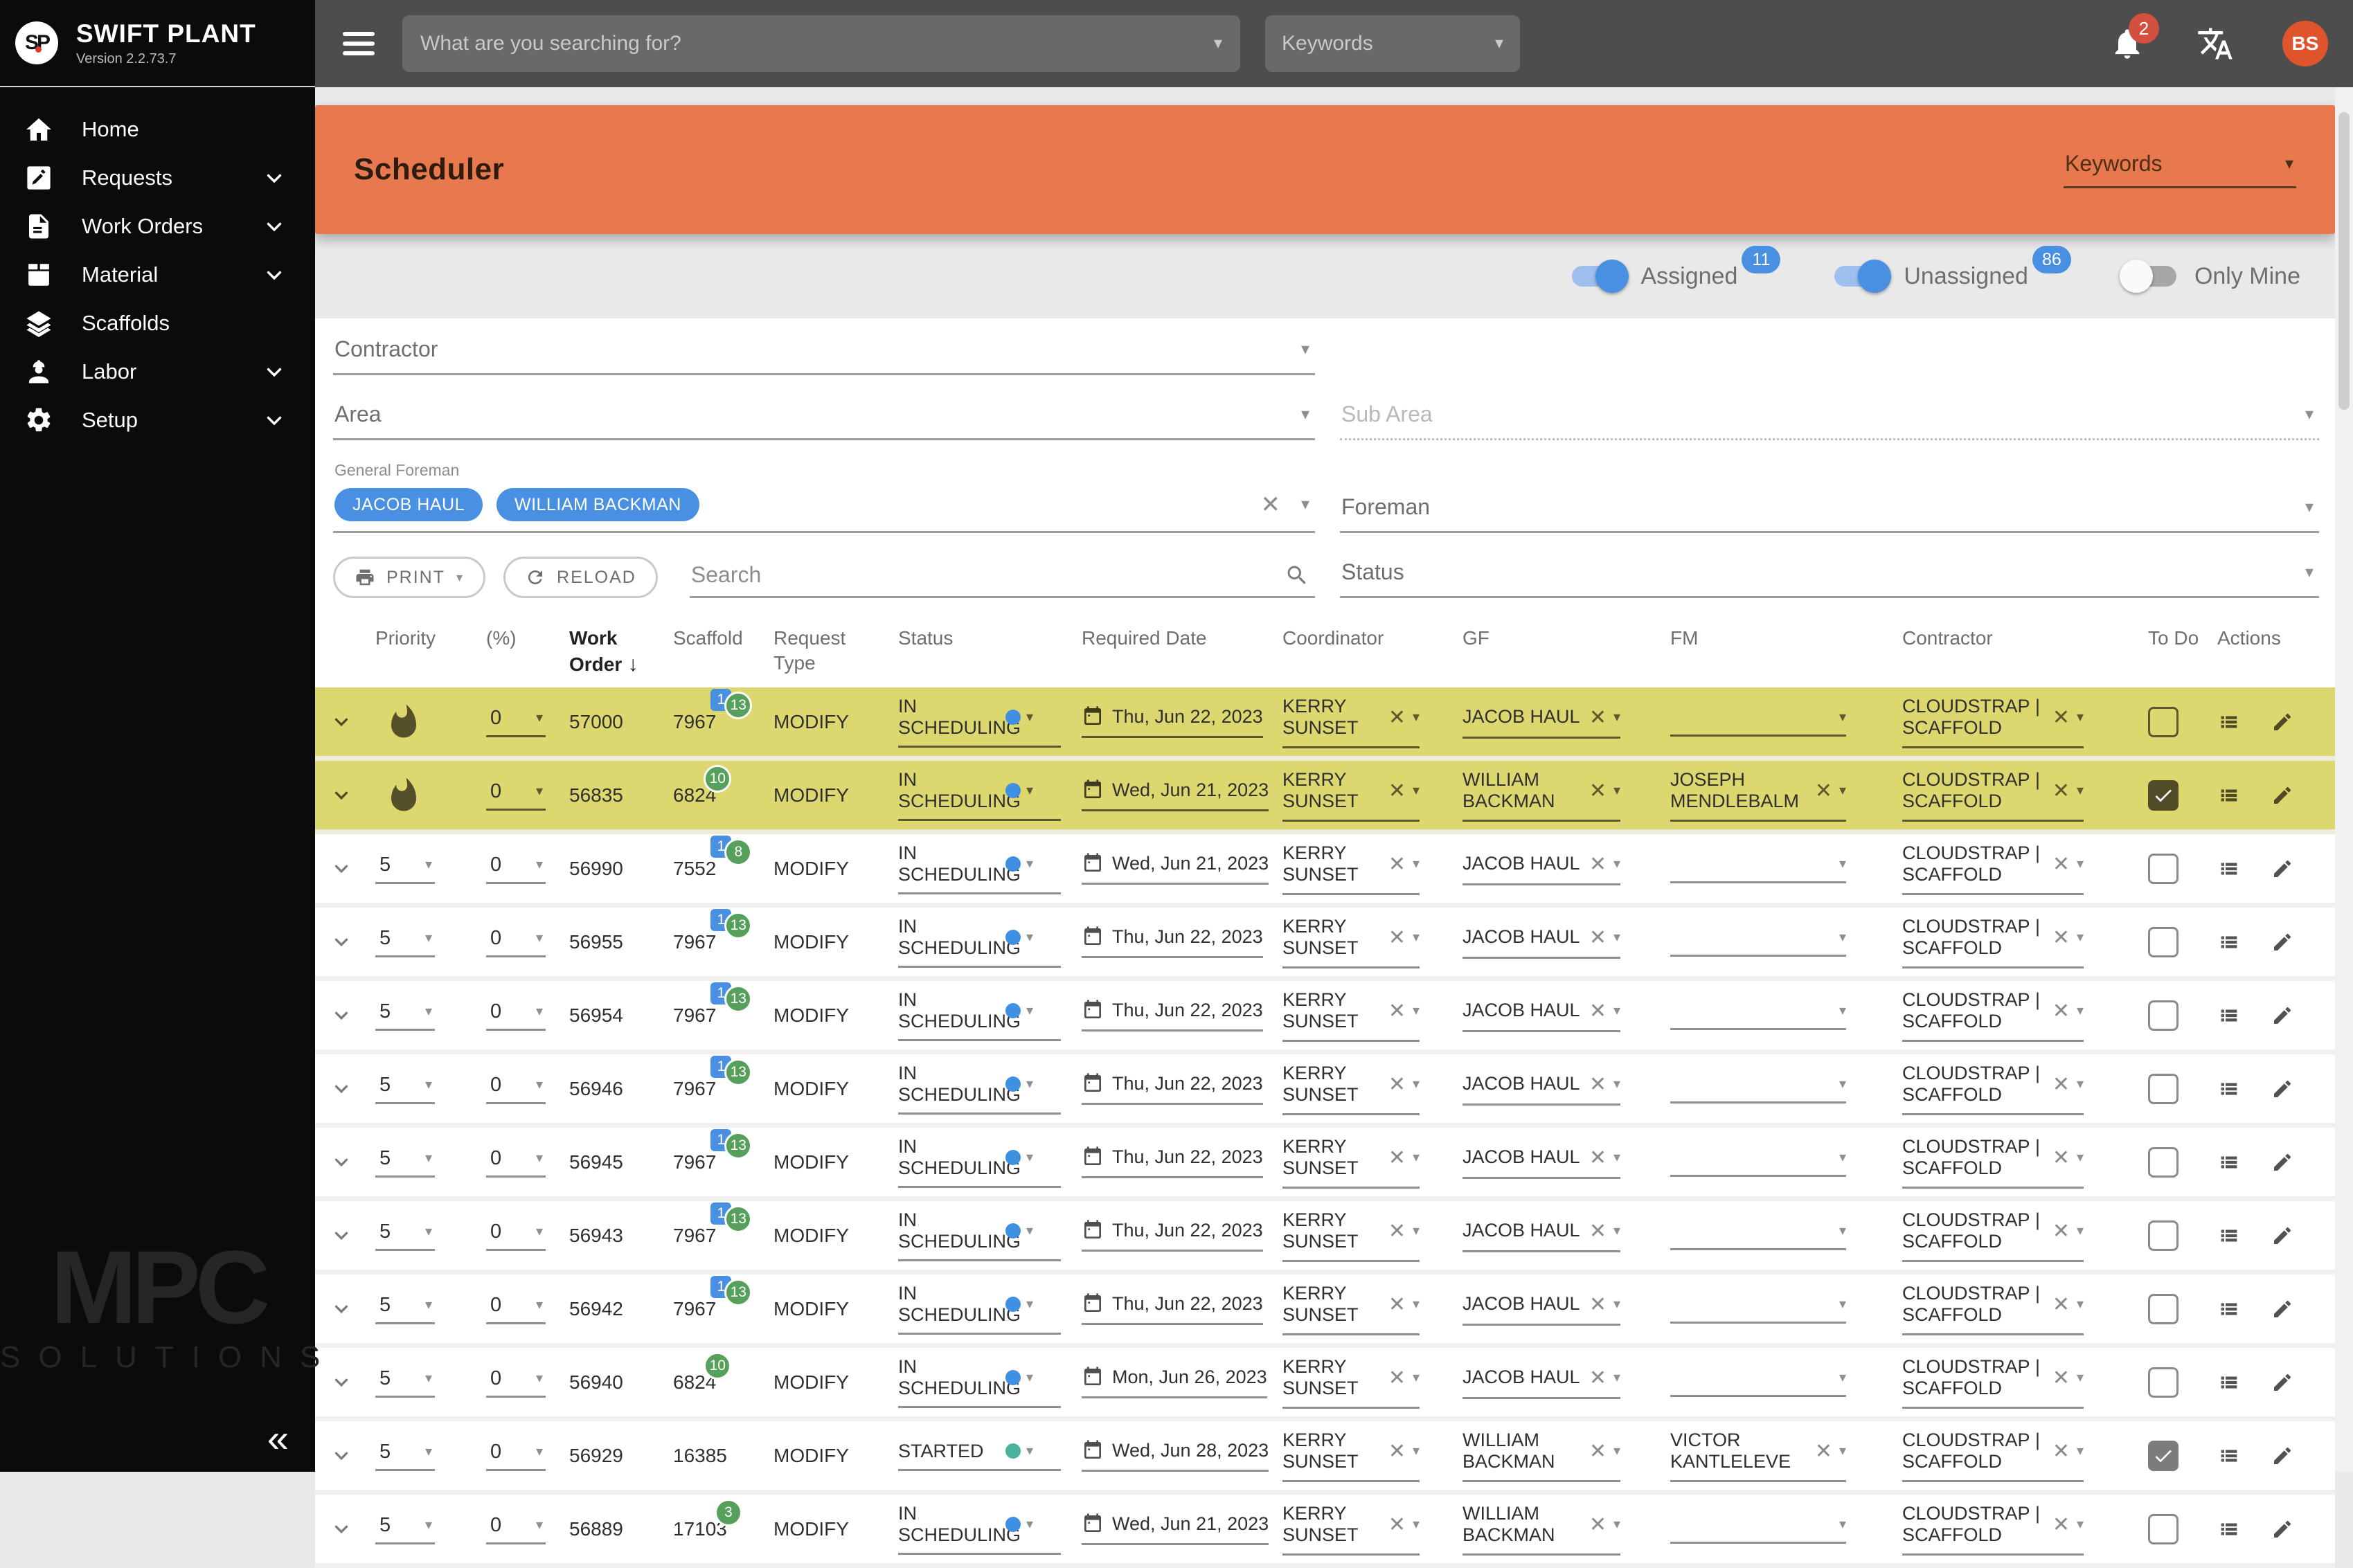 The width and height of the screenshot is (2353, 1568). Describe the element at coordinates (613, 652) in the screenshot. I see `col-work-order: Work Order ↓` at that location.